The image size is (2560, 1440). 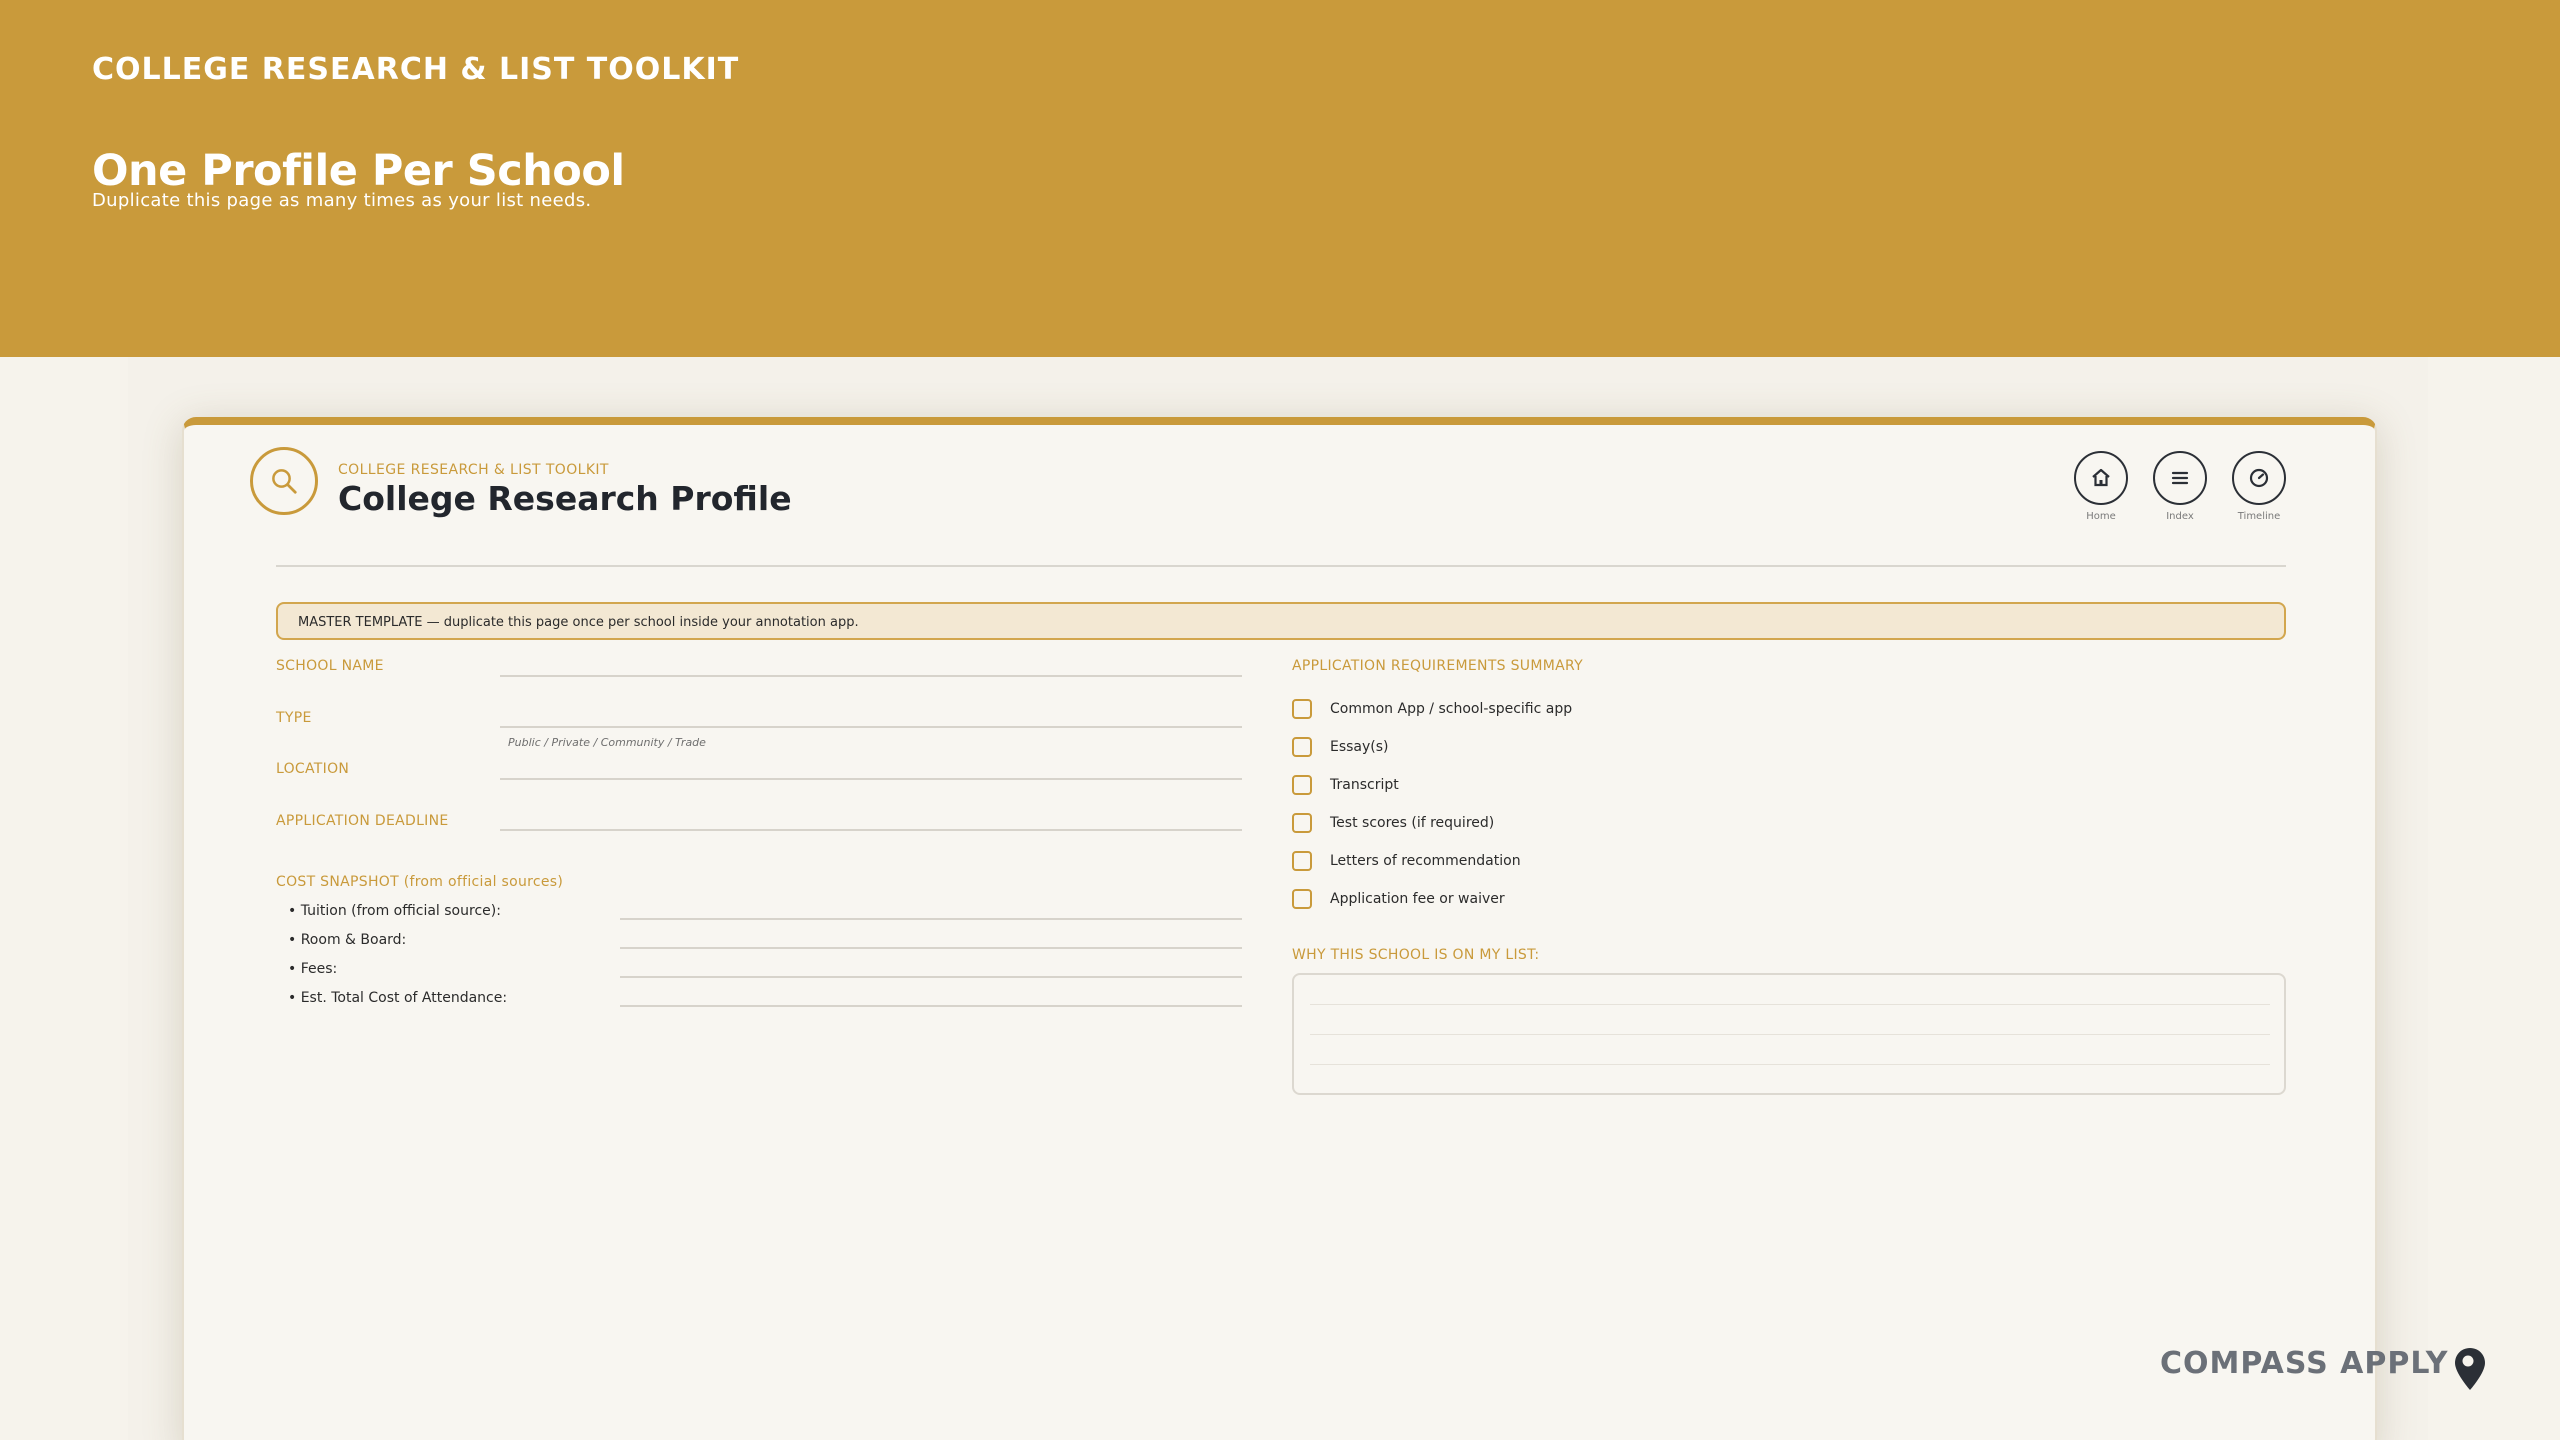 What do you see at coordinates (871, 727) in the screenshot?
I see `type-field` at bounding box center [871, 727].